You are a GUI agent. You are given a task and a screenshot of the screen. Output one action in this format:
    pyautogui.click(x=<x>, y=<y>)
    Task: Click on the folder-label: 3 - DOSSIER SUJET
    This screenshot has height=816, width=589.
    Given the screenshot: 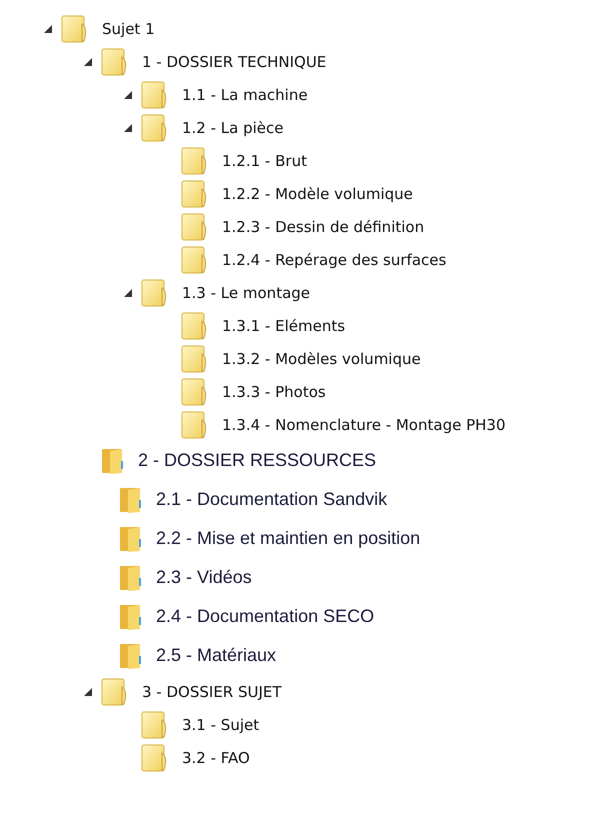 What is the action you would take?
    pyautogui.click(x=212, y=691)
    